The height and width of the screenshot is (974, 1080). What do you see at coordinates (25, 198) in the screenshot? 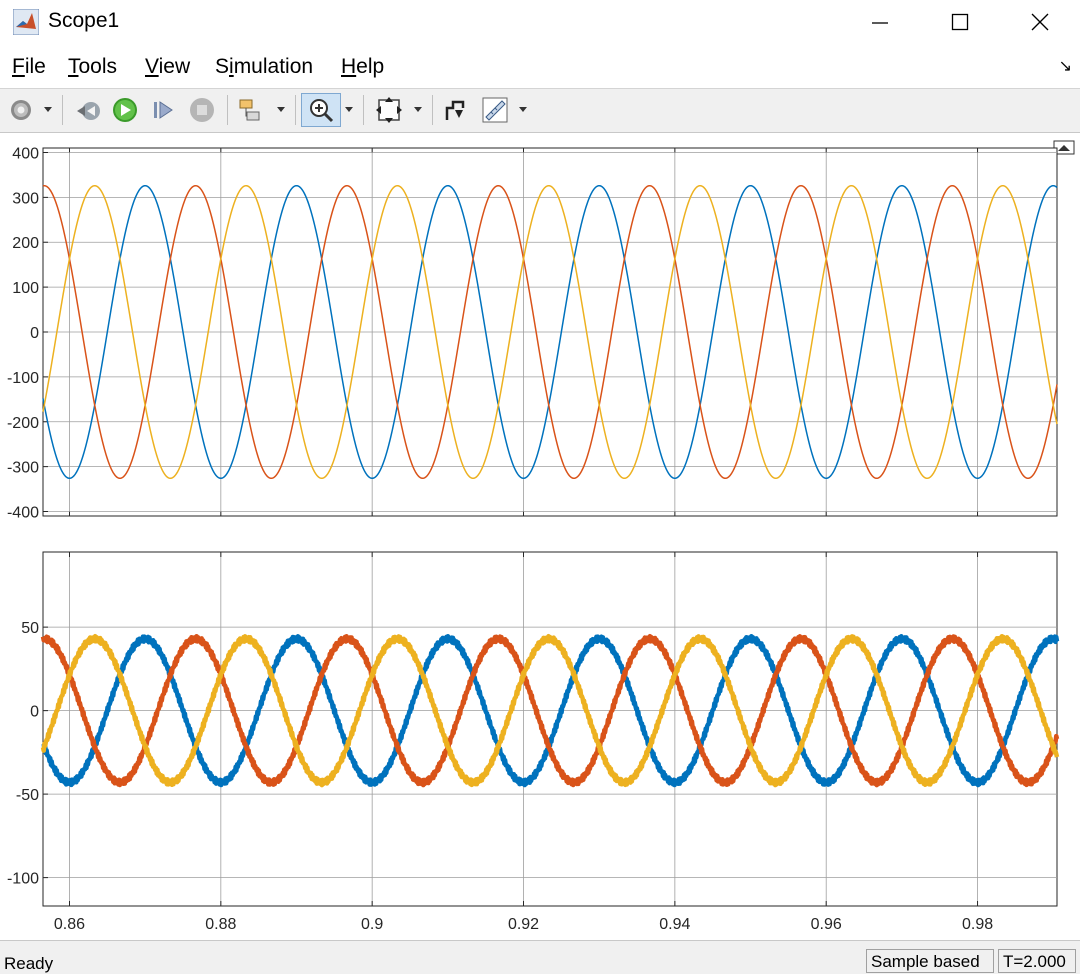
I see `voltage-y-tick-label: 300` at bounding box center [25, 198].